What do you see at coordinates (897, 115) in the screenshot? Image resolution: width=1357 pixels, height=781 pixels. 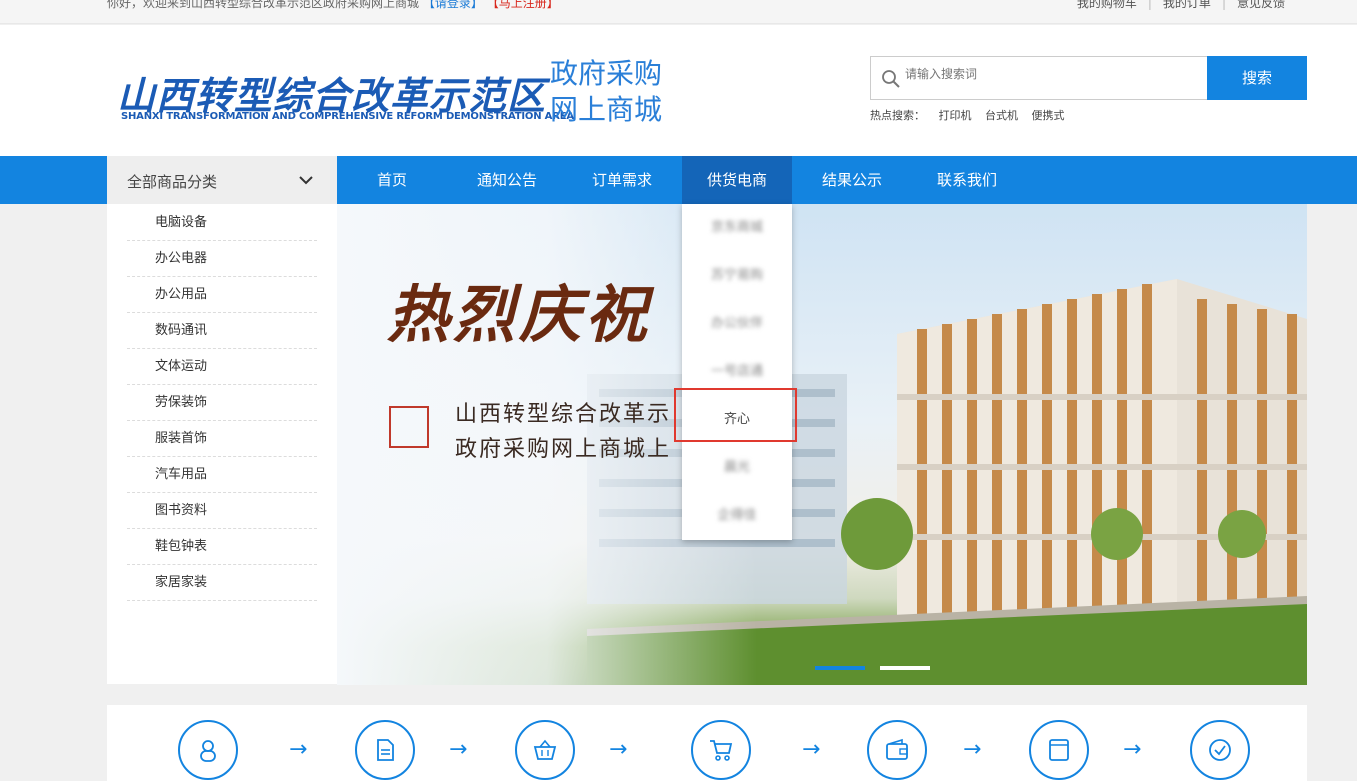 I see `hot-search-label: 热点搜索：` at bounding box center [897, 115].